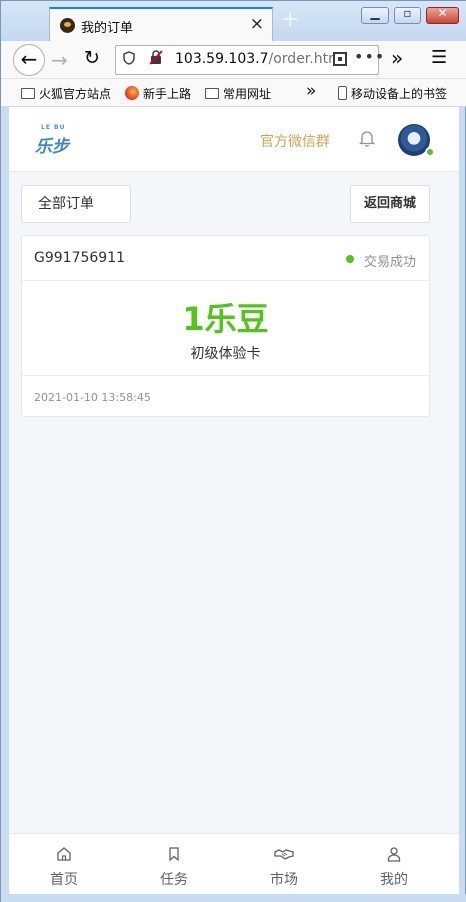 This screenshot has width=466, height=902. What do you see at coordinates (399, 94) in the screenshot?
I see `bookmark-label: 移动设备上的书签` at bounding box center [399, 94].